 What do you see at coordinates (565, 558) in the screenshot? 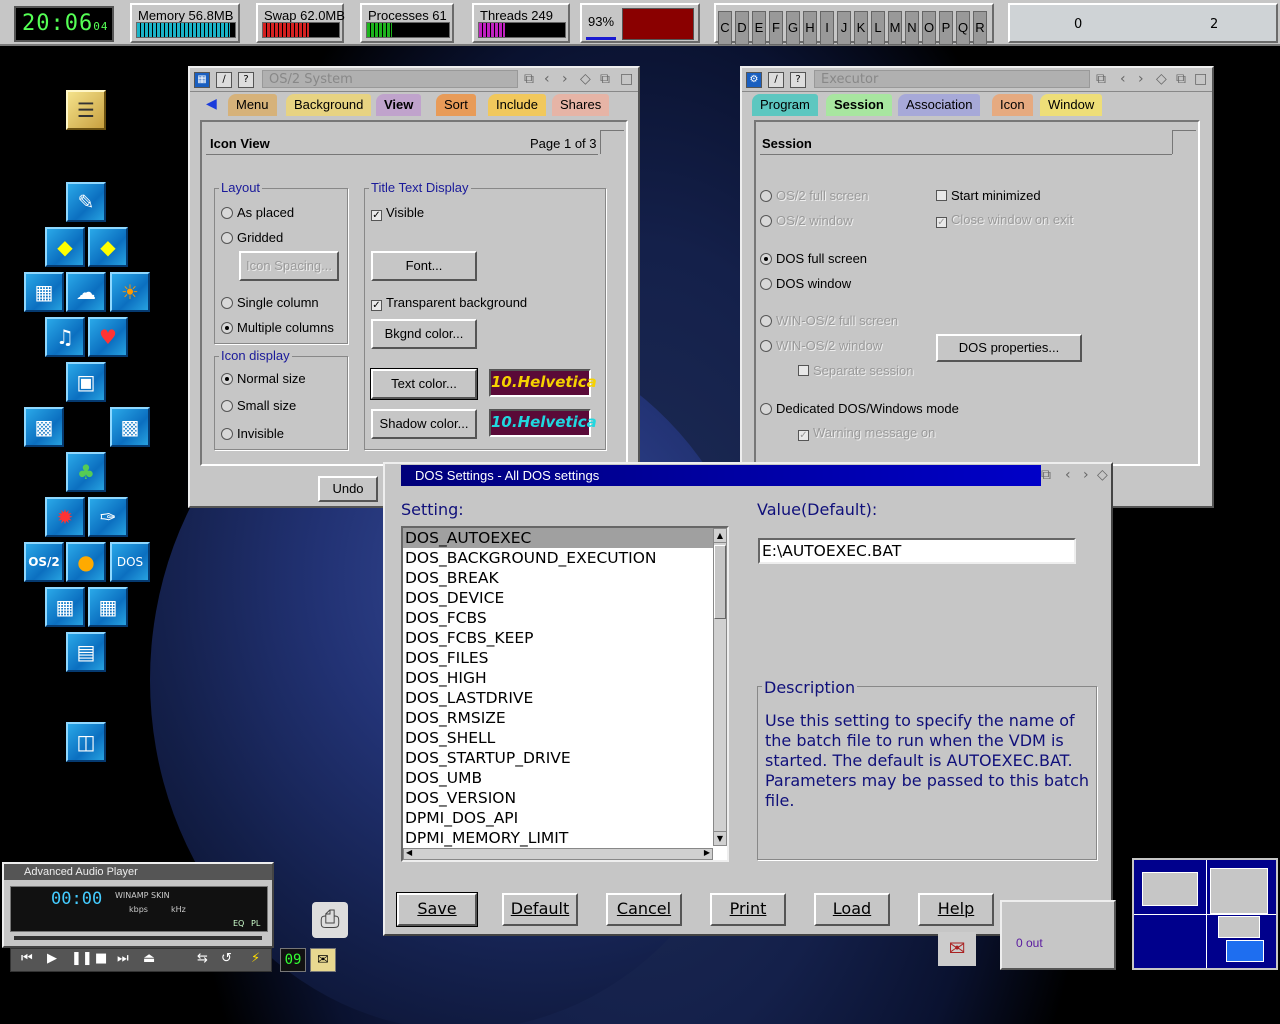
I see `settings-list-item: DOS_BACKGROUND_EXECUTION` at bounding box center [565, 558].